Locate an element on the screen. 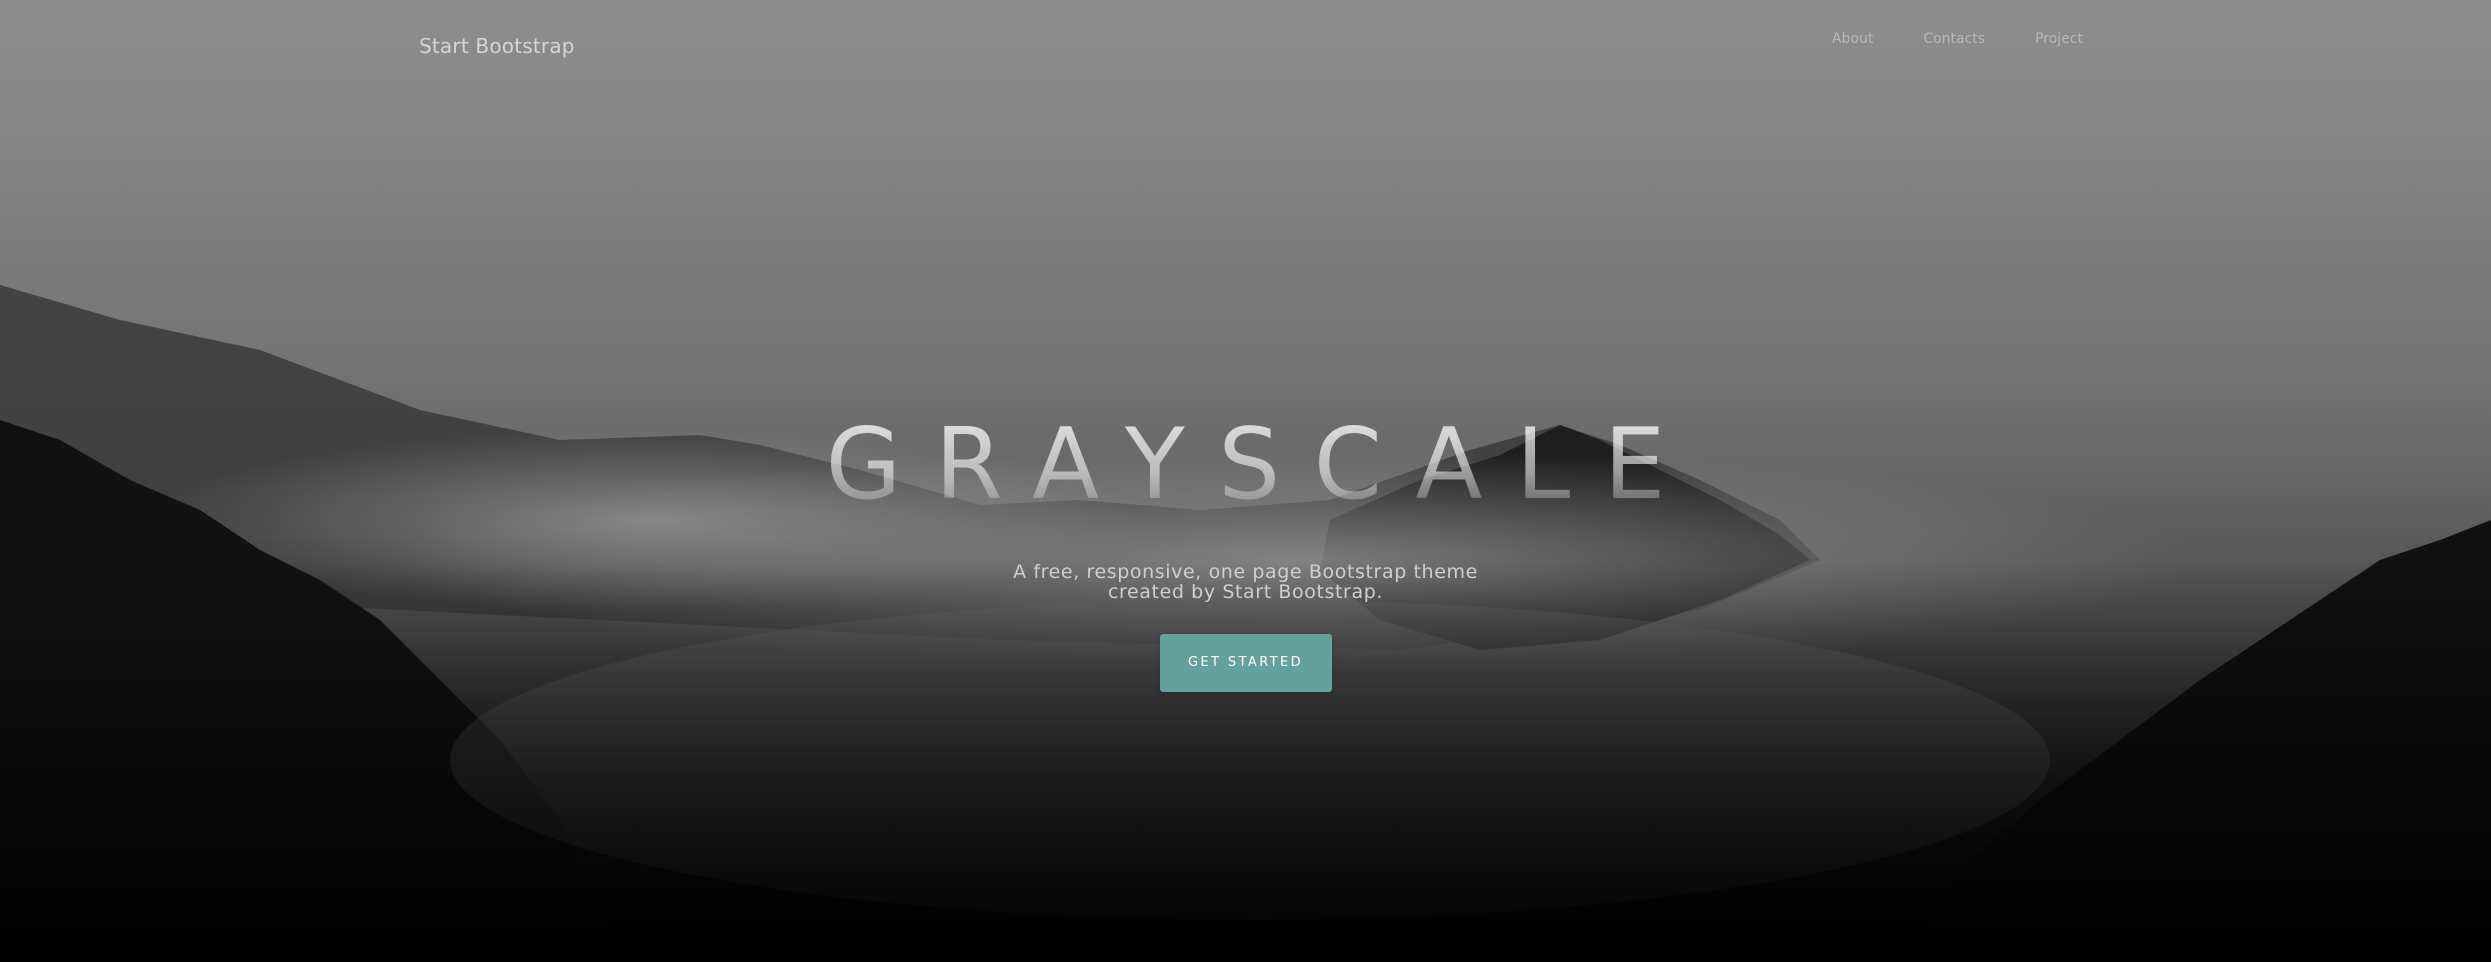  nav-item-project: Project is located at coordinates (2059, 39).